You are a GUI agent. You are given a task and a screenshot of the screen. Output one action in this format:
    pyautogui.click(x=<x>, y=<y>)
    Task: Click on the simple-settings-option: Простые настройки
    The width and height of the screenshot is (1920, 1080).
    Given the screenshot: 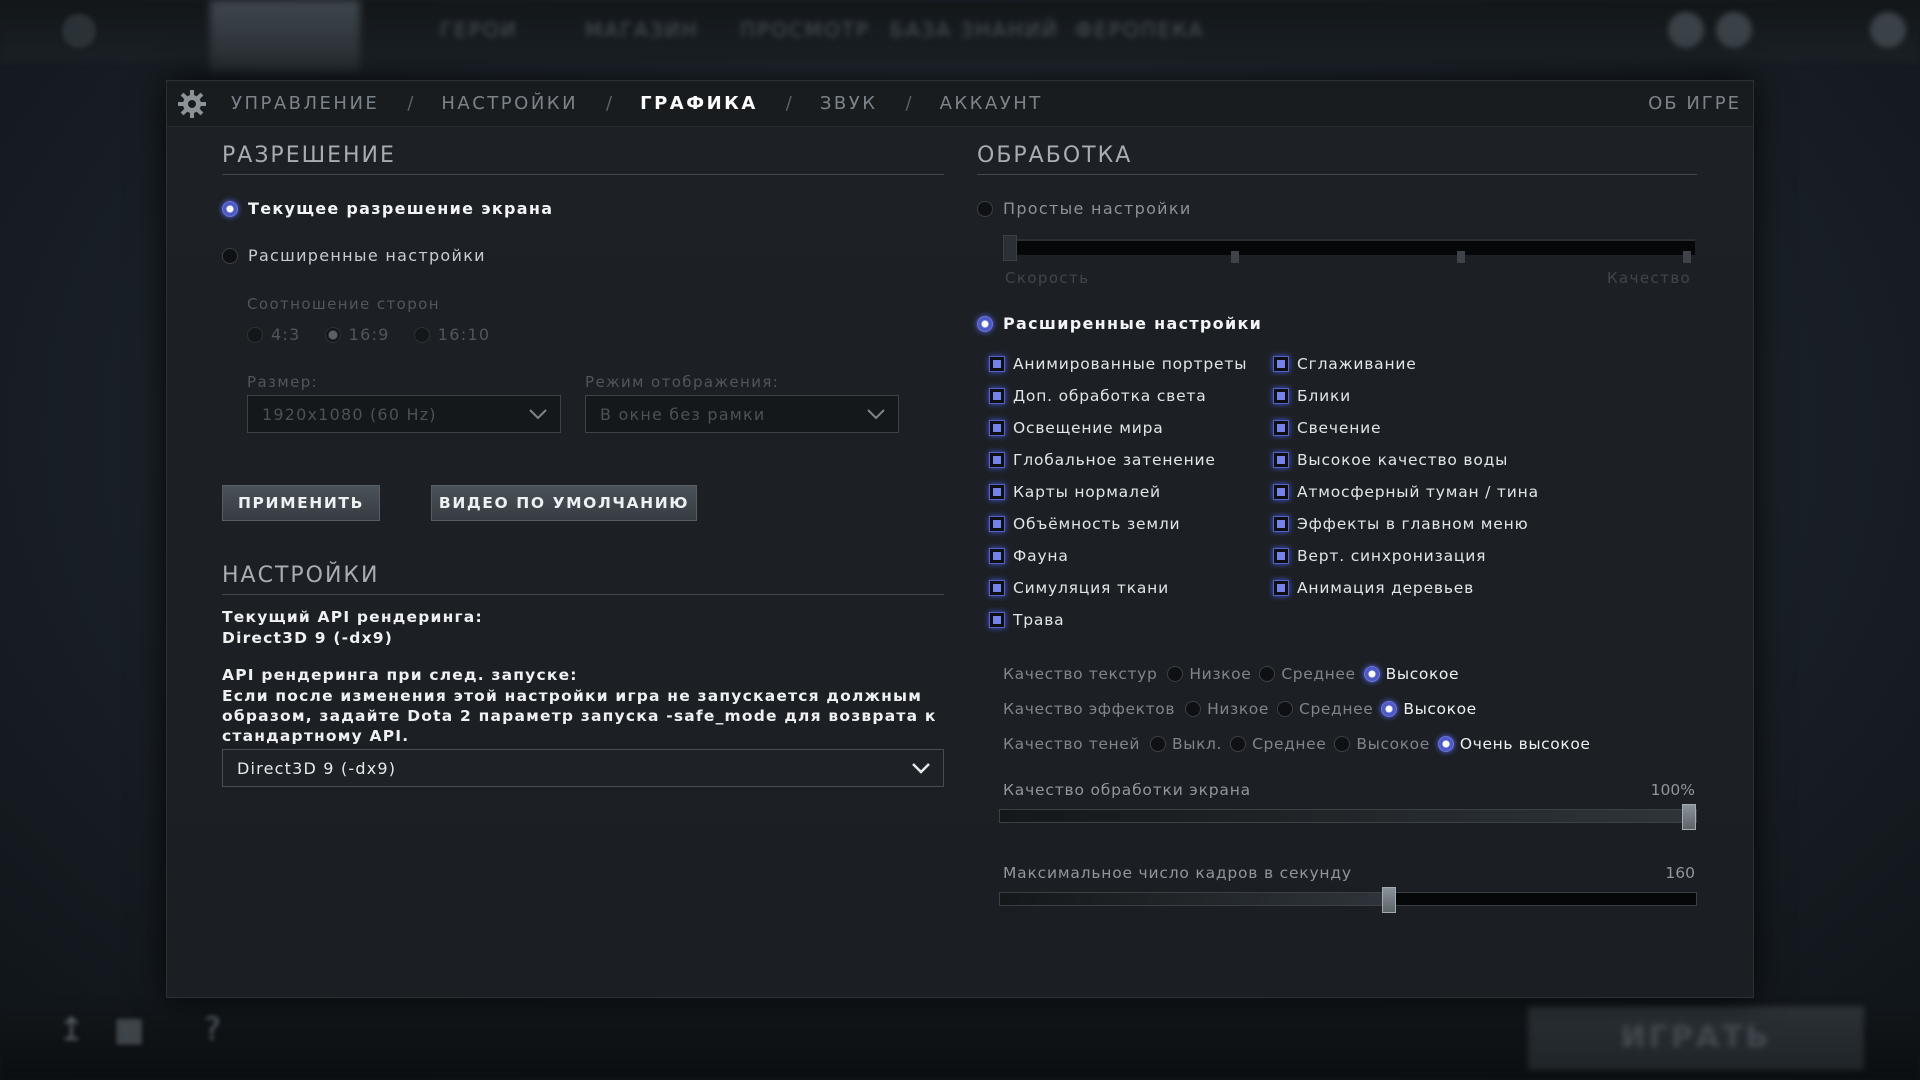 What is the action you would take?
    pyautogui.click(x=1084, y=208)
    